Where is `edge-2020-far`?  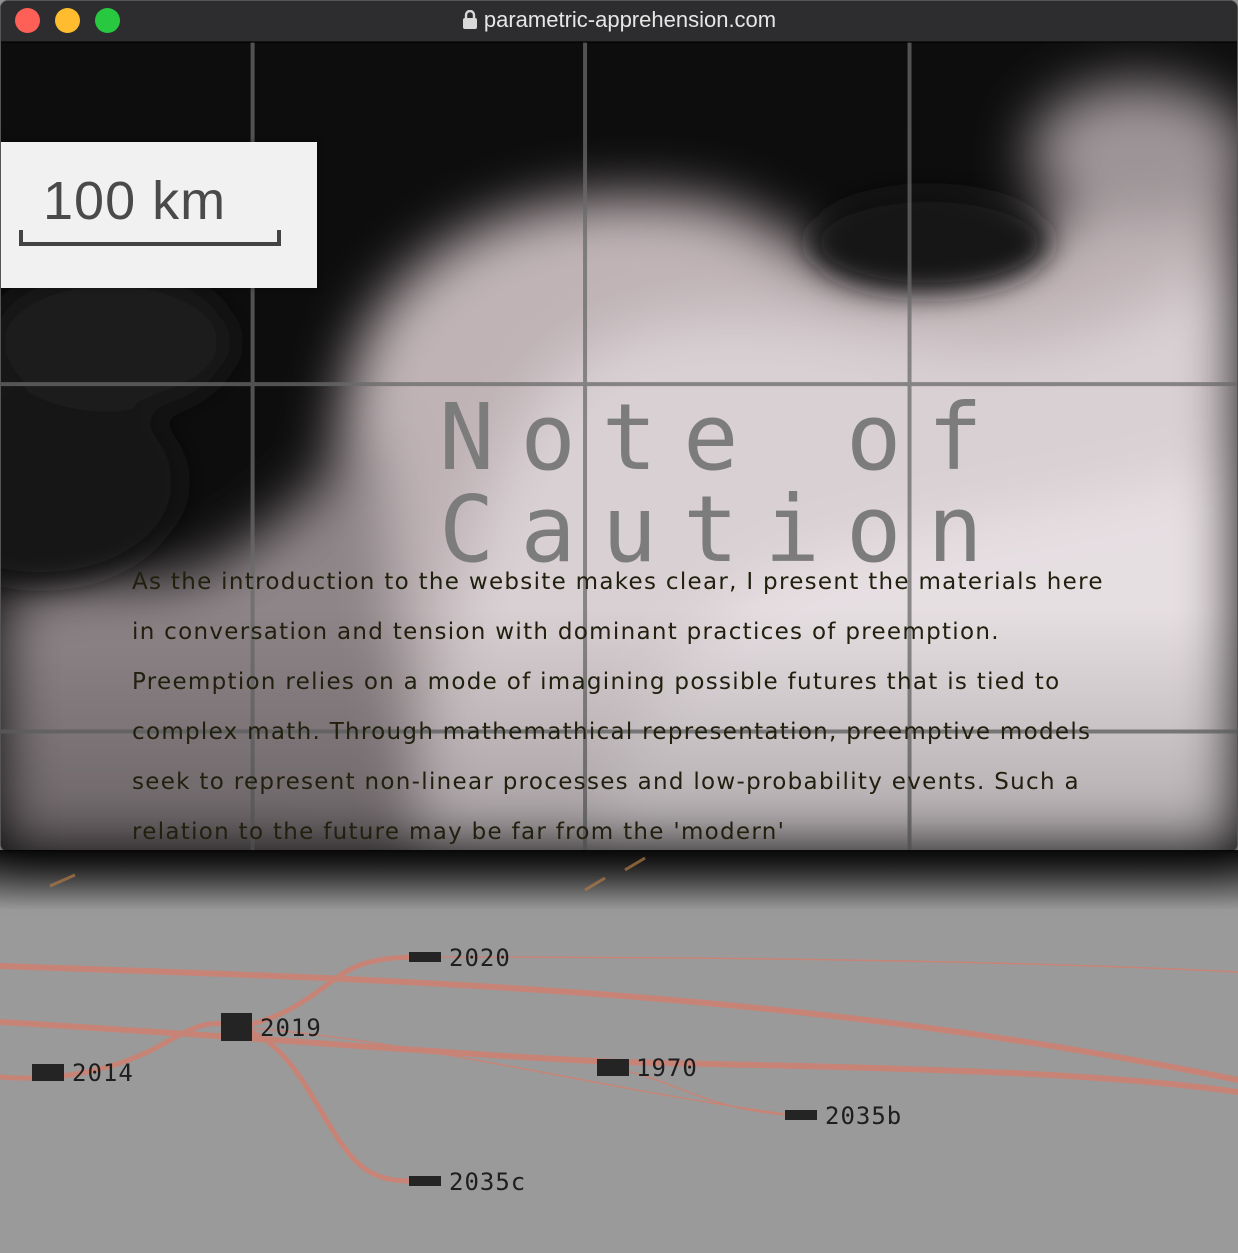 edge-2020-far is located at coordinates (831, 964).